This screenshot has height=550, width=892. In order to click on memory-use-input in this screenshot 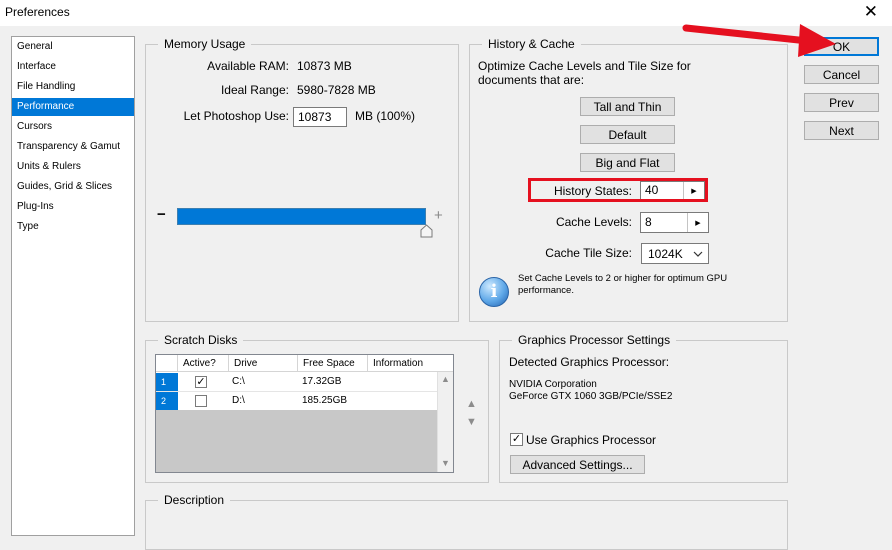, I will do `click(320, 117)`.